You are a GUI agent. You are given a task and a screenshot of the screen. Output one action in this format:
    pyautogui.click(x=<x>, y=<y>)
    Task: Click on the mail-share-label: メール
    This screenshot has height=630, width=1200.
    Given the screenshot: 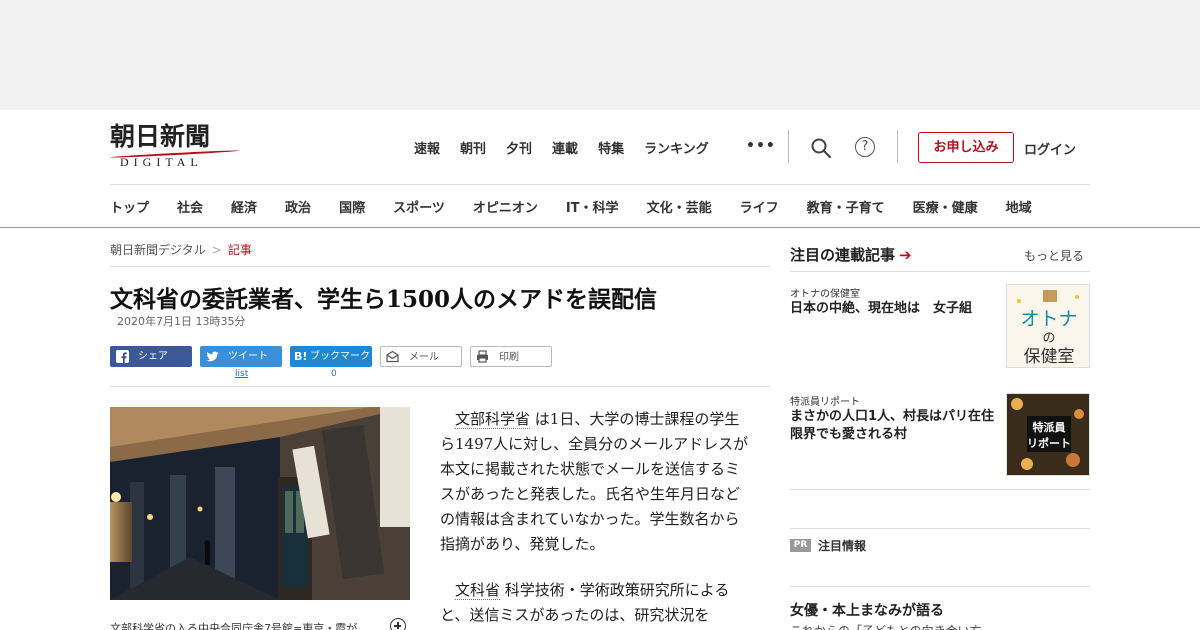 What is the action you would take?
    pyautogui.click(x=424, y=357)
    